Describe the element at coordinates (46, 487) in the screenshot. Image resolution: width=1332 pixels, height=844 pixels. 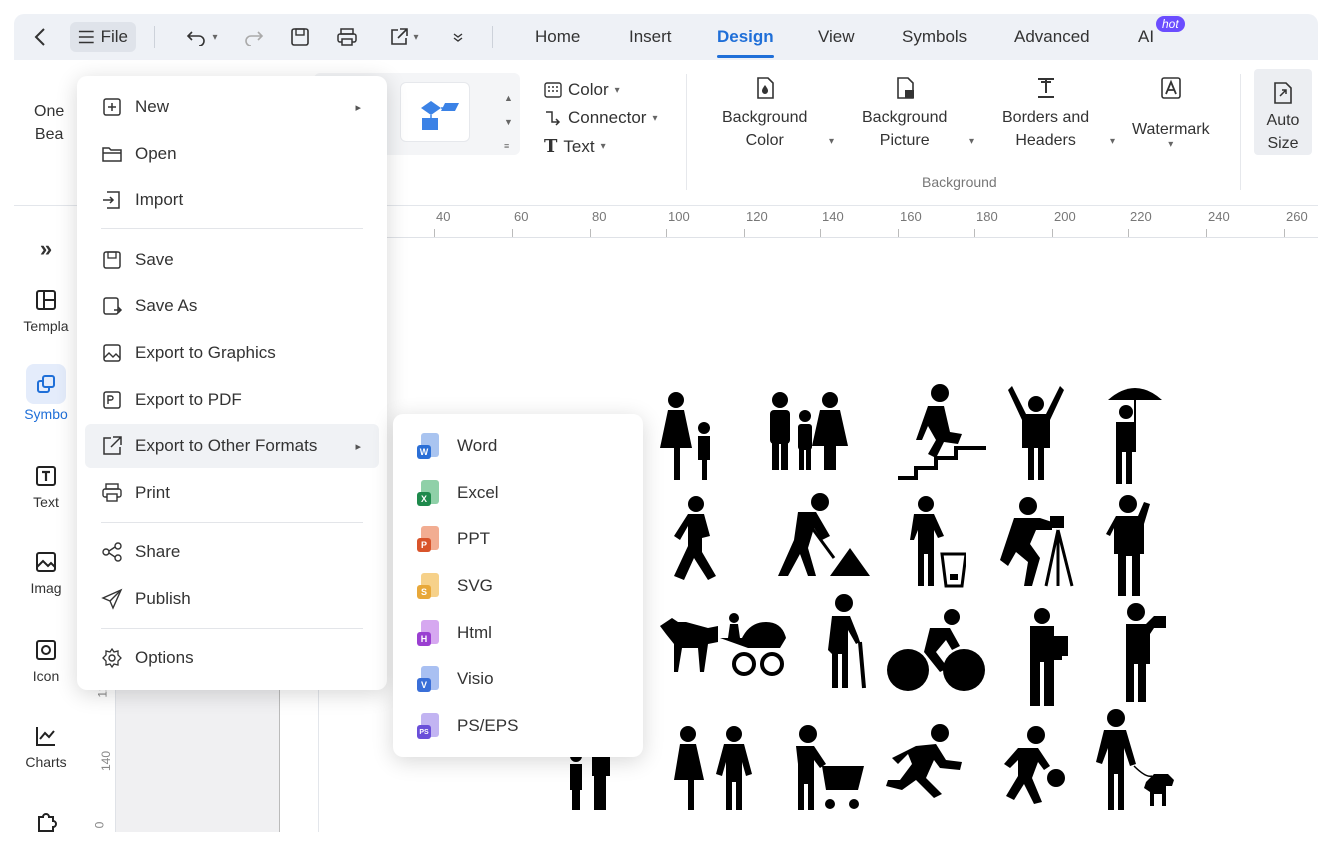
I see `sidebar-item-text: Text` at that location.